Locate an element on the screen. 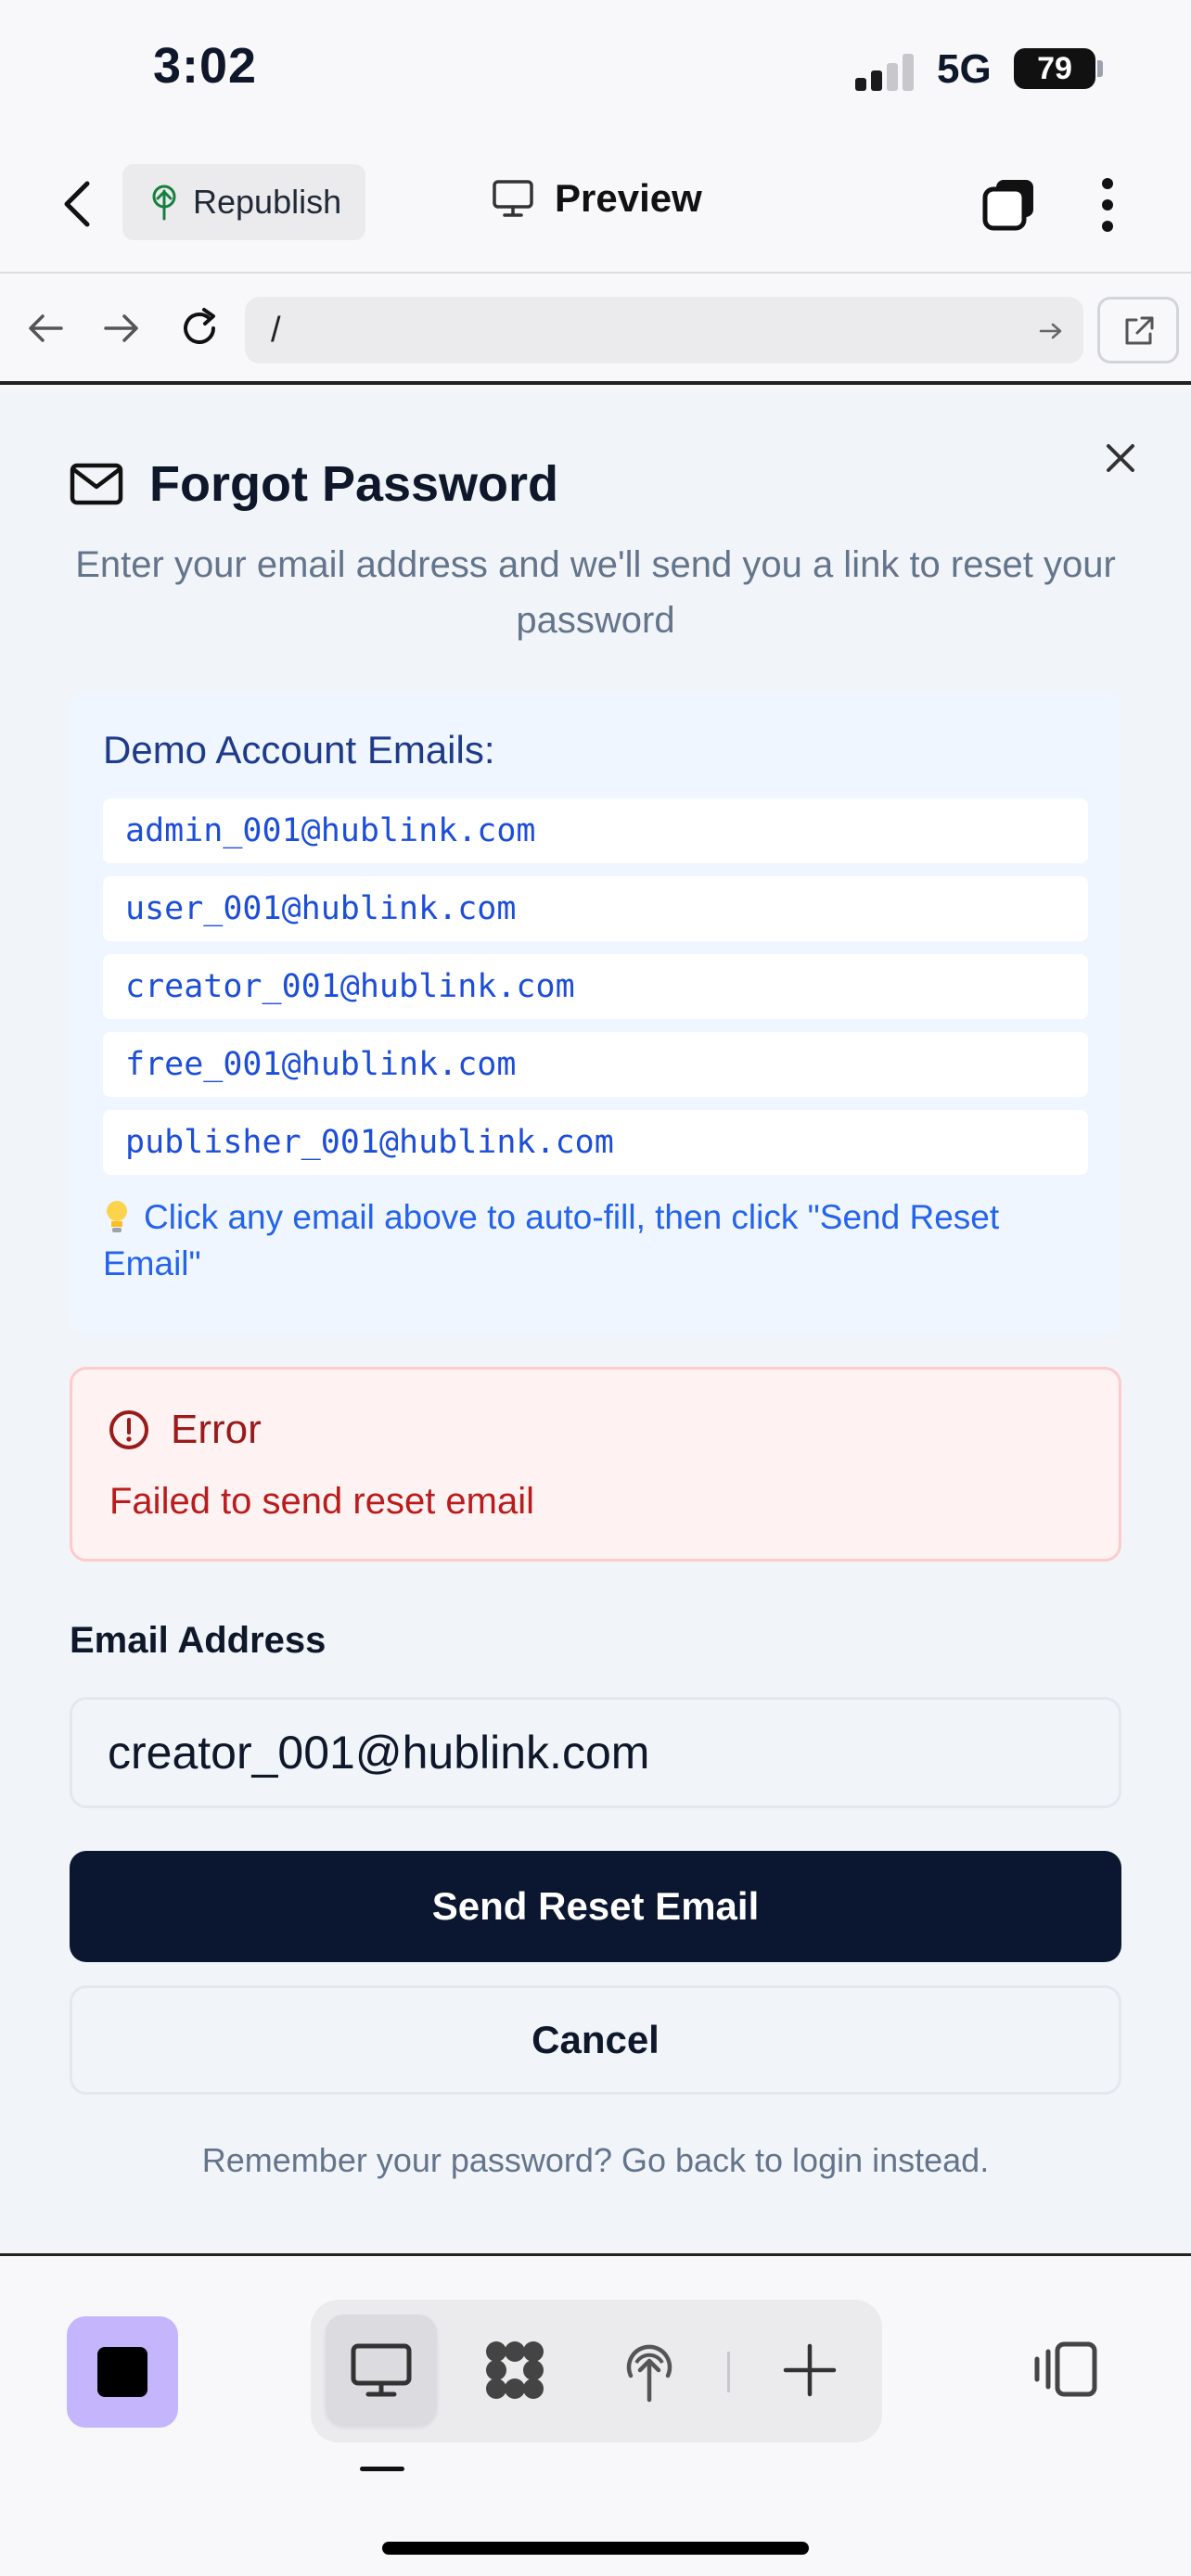 This screenshot has width=1191, height=2576. preview-title: Preview is located at coordinates (597, 198).